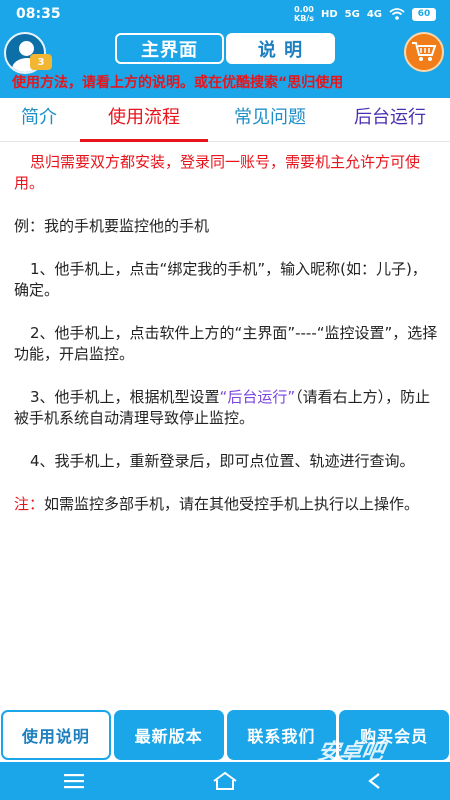 The height and width of the screenshot is (800, 450). I want to click on signal-4g-icon: 4G, so click(374, 14).